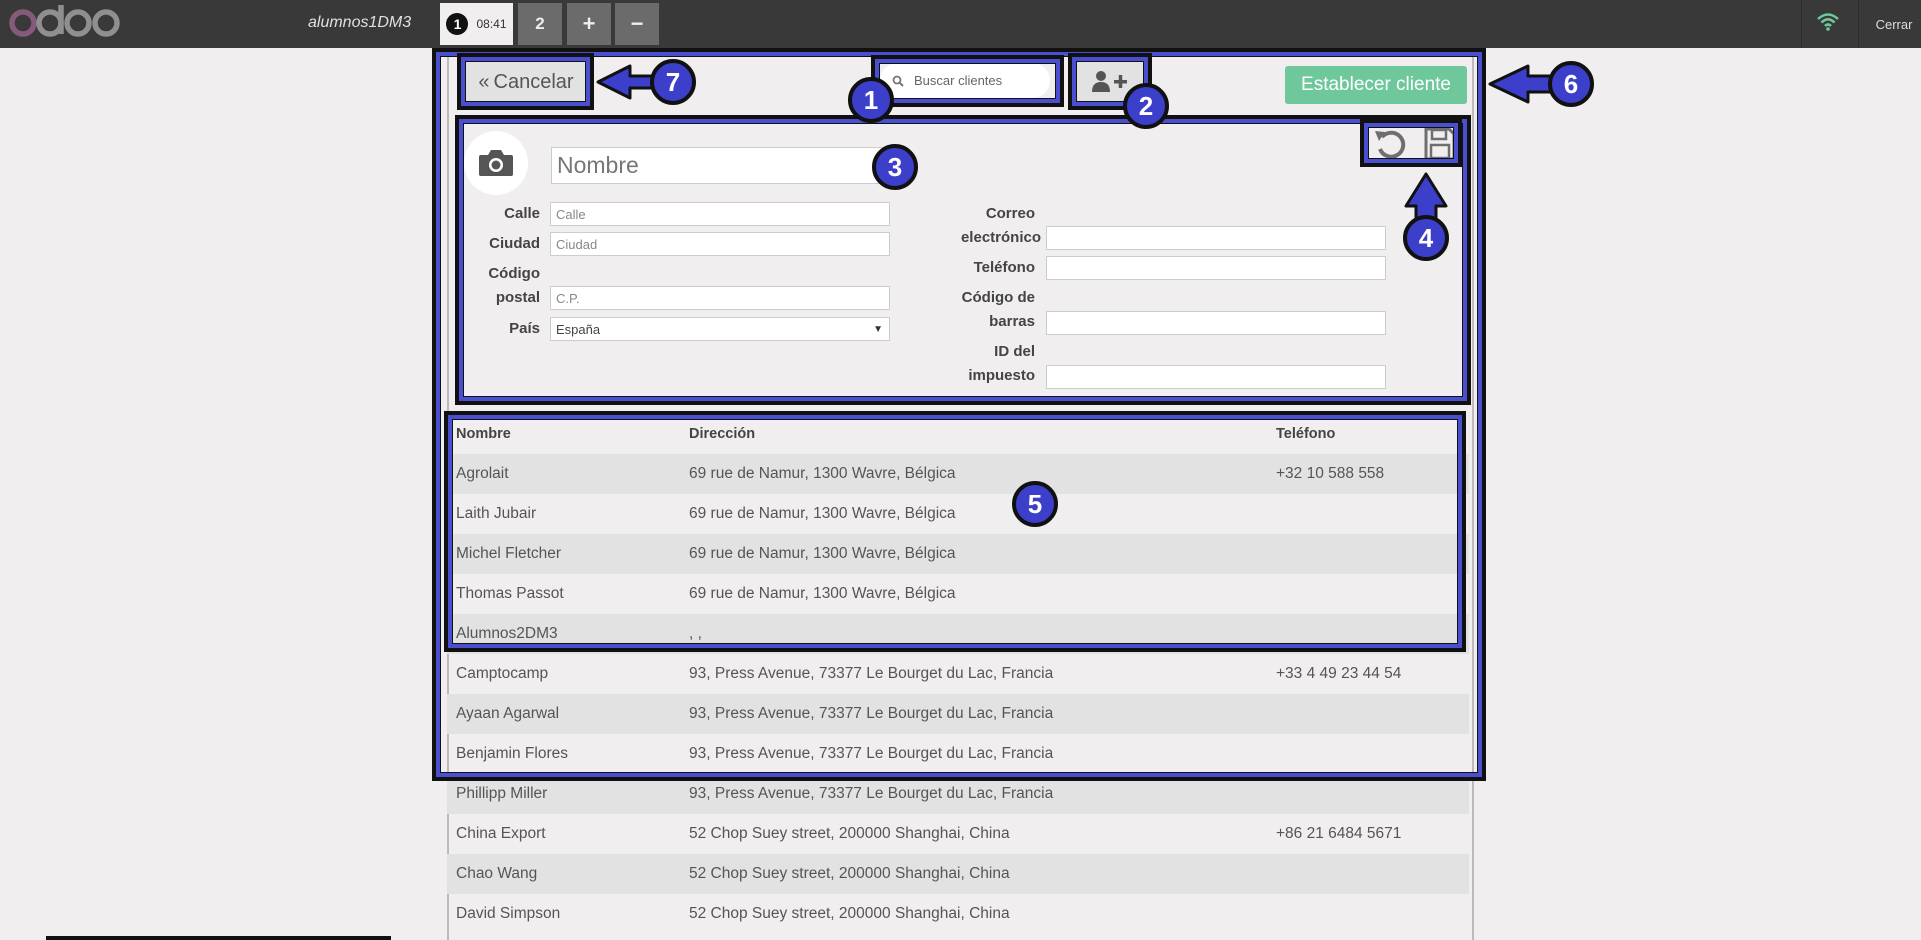 The width and height of the screenshot is (1921, 940). Describe the element at coordinates (218, 938) in the screenshot. I see `bottom-scroll-indicator` at that location.